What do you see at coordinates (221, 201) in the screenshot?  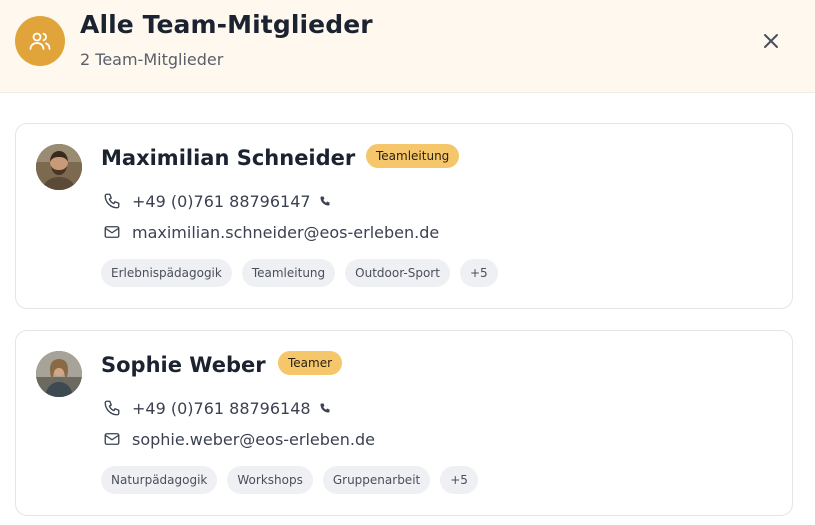 I see `phone-number: +49 (0)761 88796147` at bounding box center [221, 201].